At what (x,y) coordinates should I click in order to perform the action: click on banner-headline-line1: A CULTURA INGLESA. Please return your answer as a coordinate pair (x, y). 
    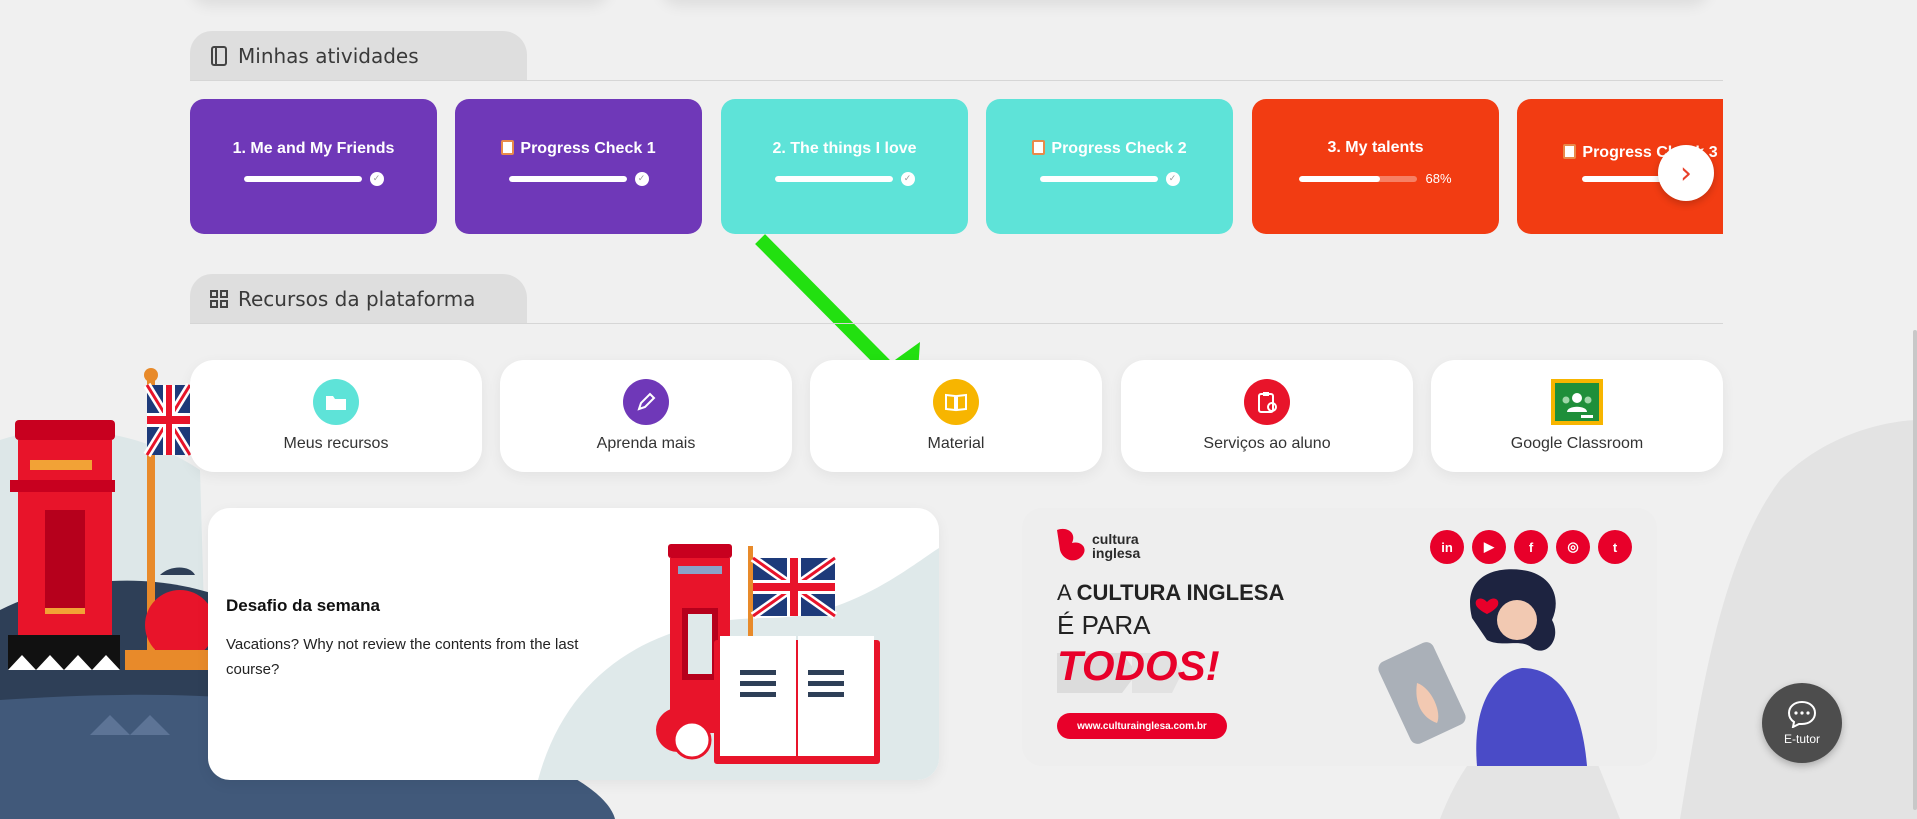
    Looking at the image, I should click on (1170, 593).